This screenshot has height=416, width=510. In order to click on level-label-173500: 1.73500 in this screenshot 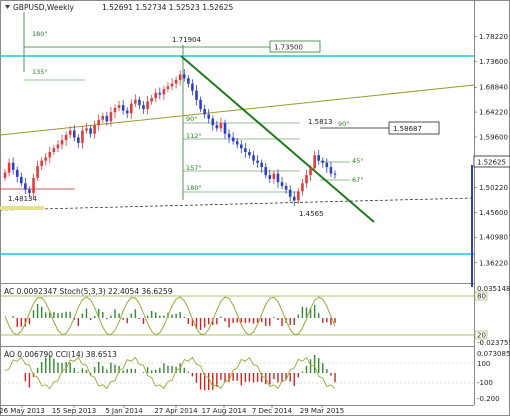, I will do `click(295, 46)`.